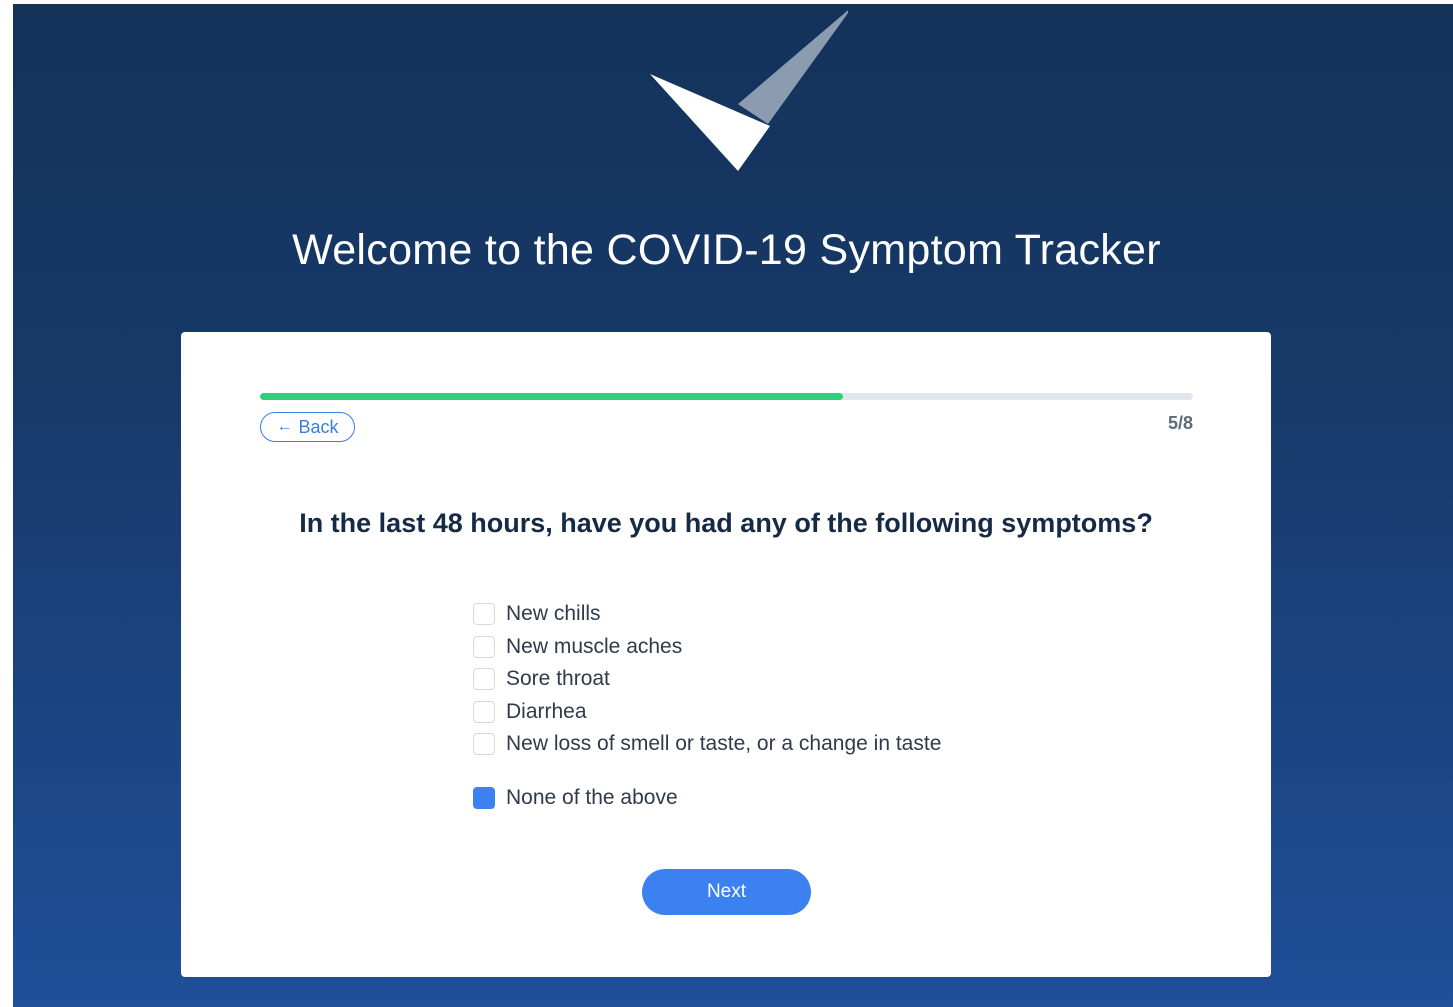  I want to click on back-button: ← Back, so click(307, 427).